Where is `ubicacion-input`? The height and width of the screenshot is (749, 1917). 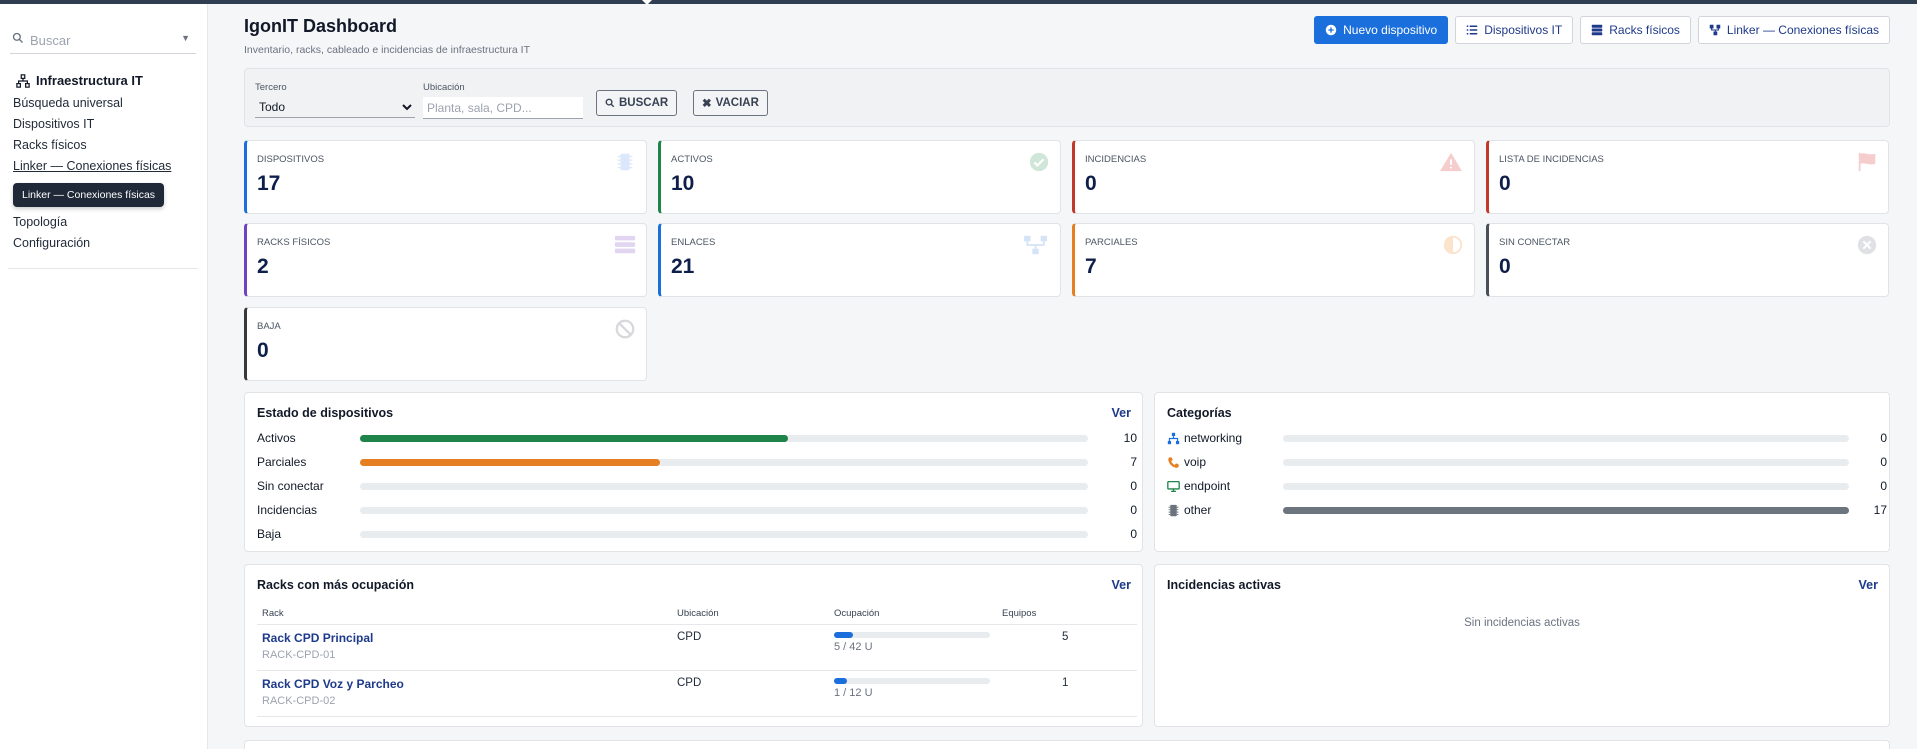 ubicacion-input is located at coordinates (503, 108).